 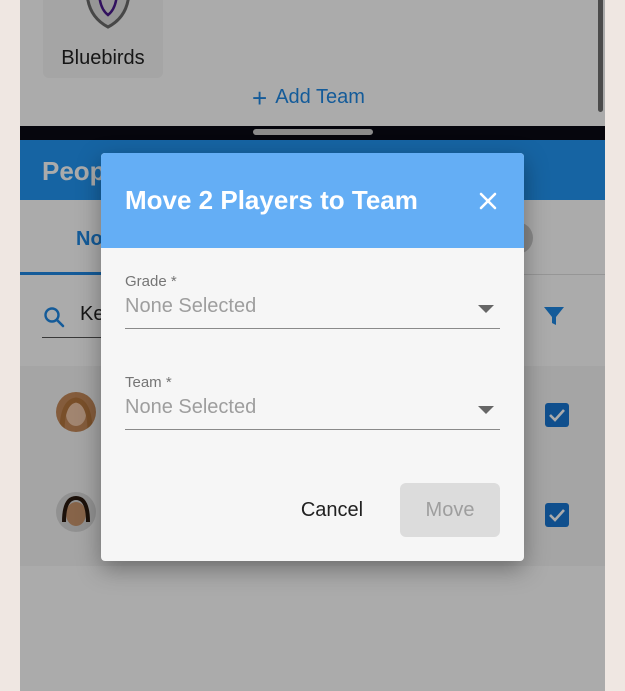 What do you see at coordinates (191, 306) in the screenshot?
I see `grade-value: None Selected` at bounding box center [191, 306].